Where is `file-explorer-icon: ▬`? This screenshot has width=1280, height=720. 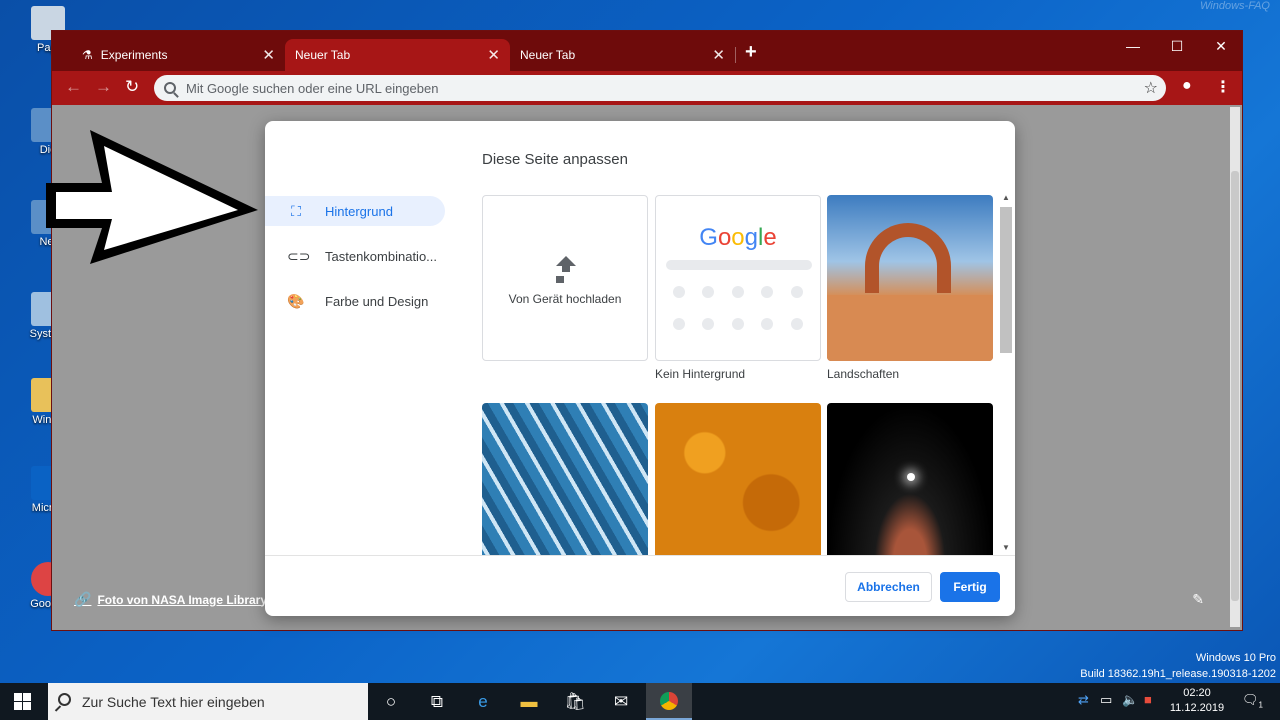 file-explorer-icon: ▬ is located at coordinates (529, 701).